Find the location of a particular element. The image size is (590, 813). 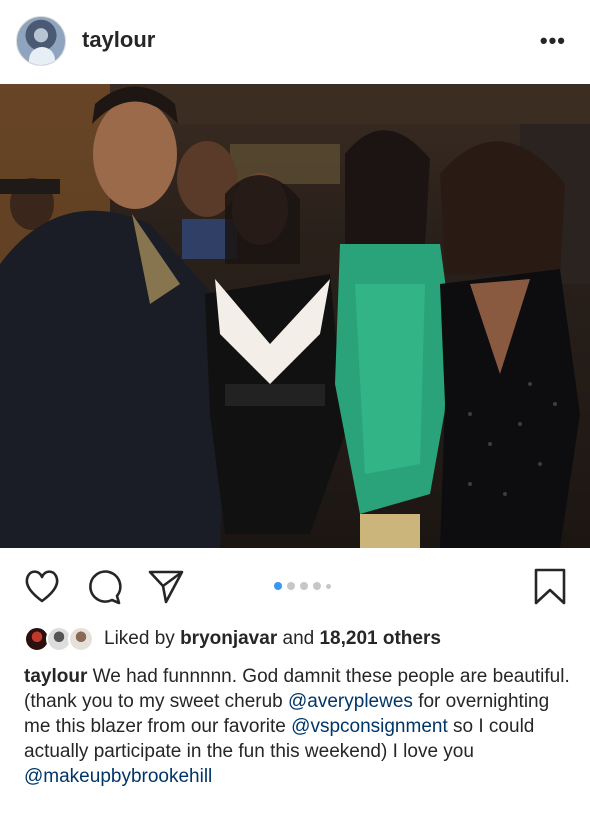

post-username: taylour is located at coordinates (118, 40).